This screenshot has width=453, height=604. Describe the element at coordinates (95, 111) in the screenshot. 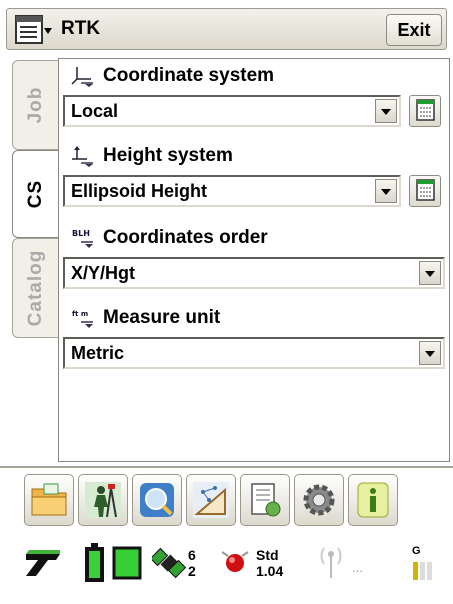

I see `coordinate-system-value: Local` at that location.